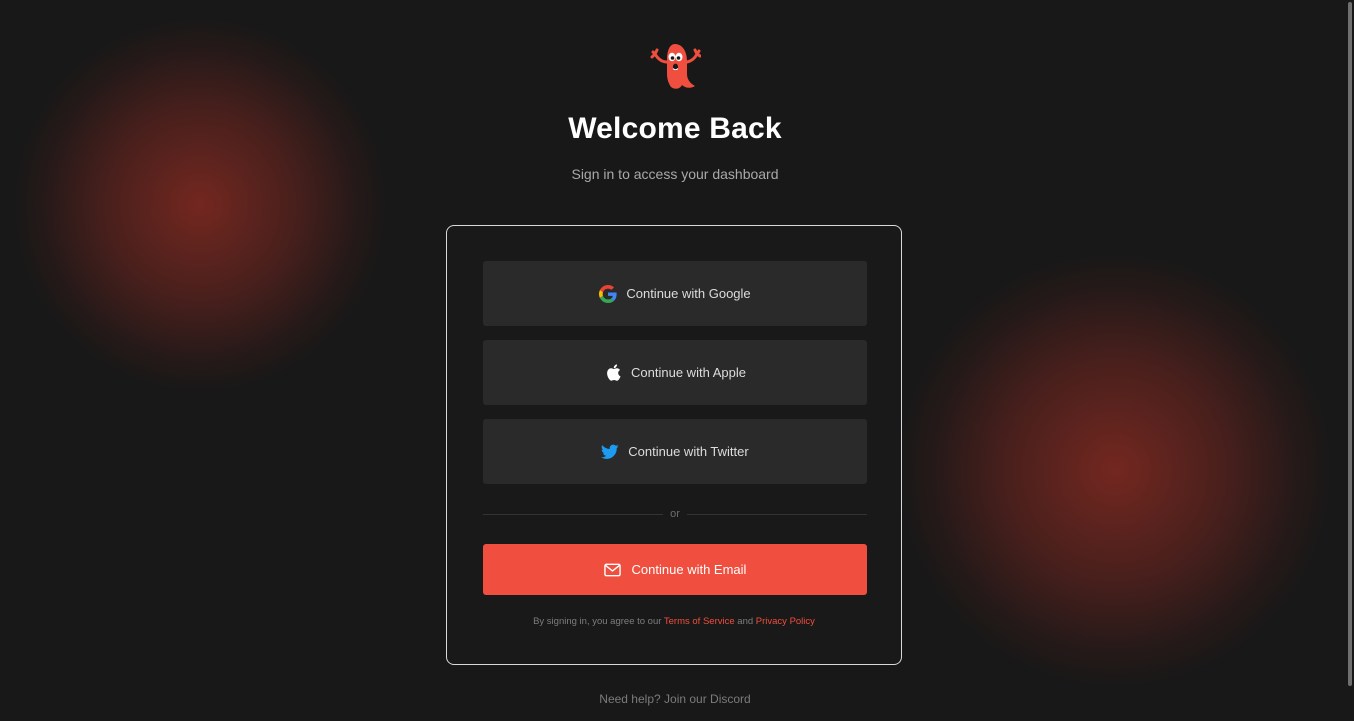  Describe the element at coordinates (688, 293) in the screenshot. I see `google-button-label: Continue with Google` at that location.